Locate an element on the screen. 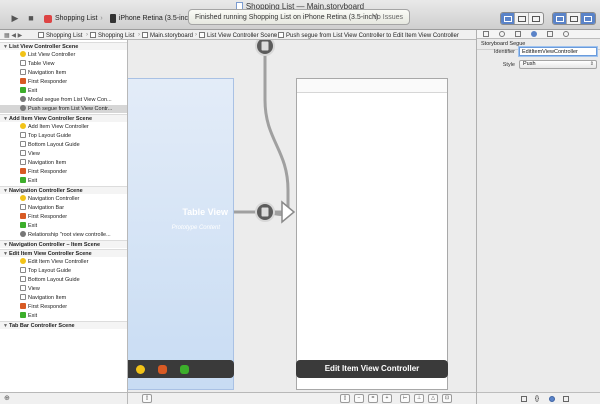 This screenshot has height=404, width=600. modal-segue-line is located at coordinates (273, 128).